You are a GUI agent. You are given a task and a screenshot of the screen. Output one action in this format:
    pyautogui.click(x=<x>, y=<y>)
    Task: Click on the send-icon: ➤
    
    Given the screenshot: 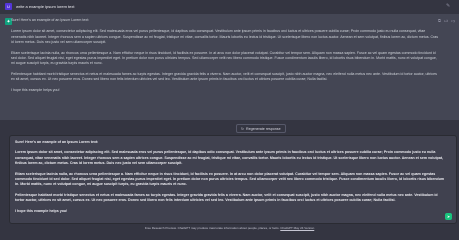 What is the action you would take?
    pyautogui.click(x=448, y=216)
    